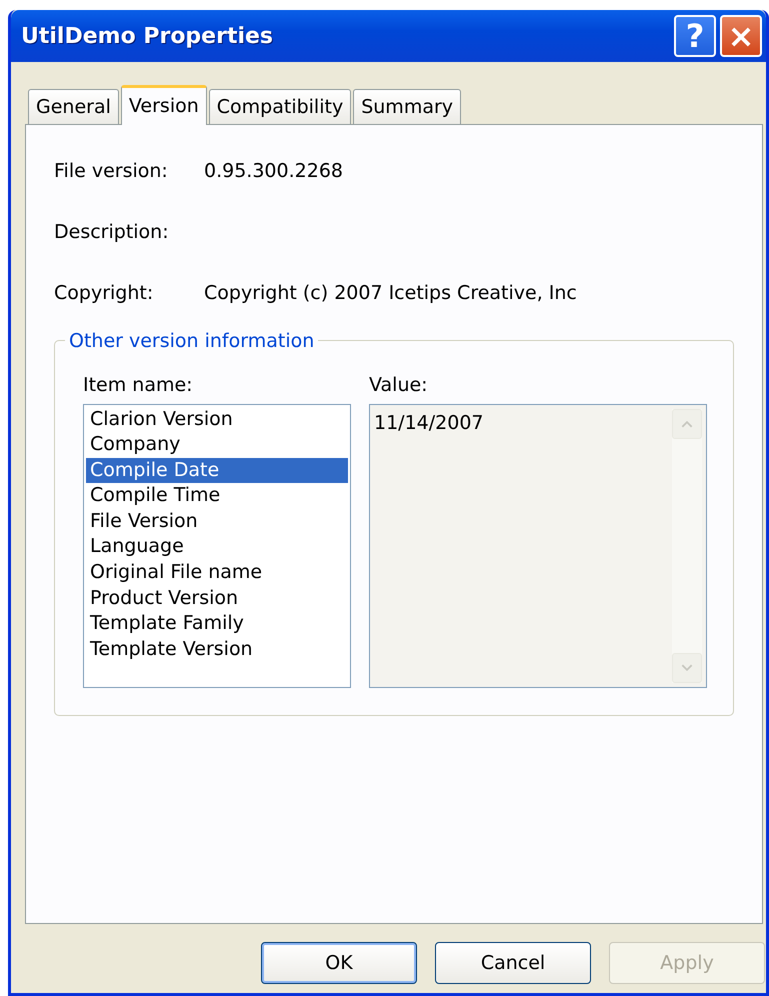  What do you see at coordinates (111, 171) in the screenshot?
I see `field-label: File version:` at bounding box center [111, 171].